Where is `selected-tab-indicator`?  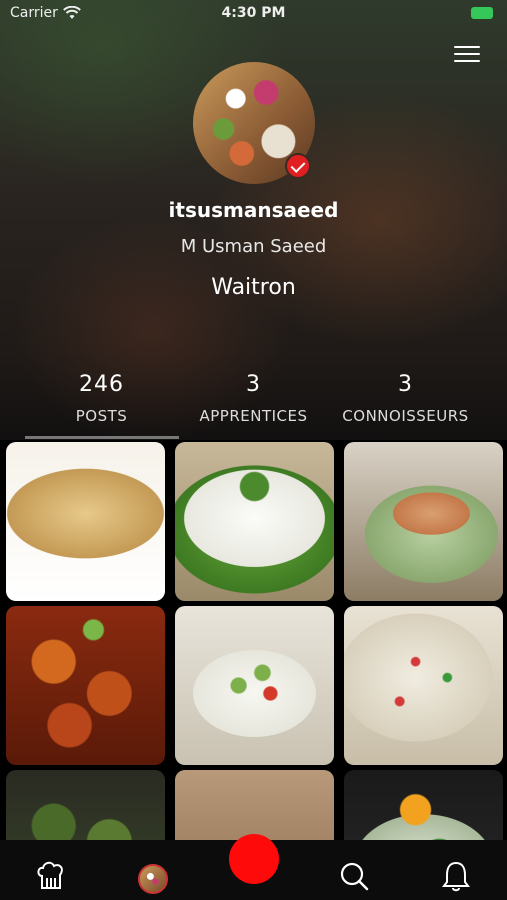 selected-tab-indicator is located at coordinates (102, 437).